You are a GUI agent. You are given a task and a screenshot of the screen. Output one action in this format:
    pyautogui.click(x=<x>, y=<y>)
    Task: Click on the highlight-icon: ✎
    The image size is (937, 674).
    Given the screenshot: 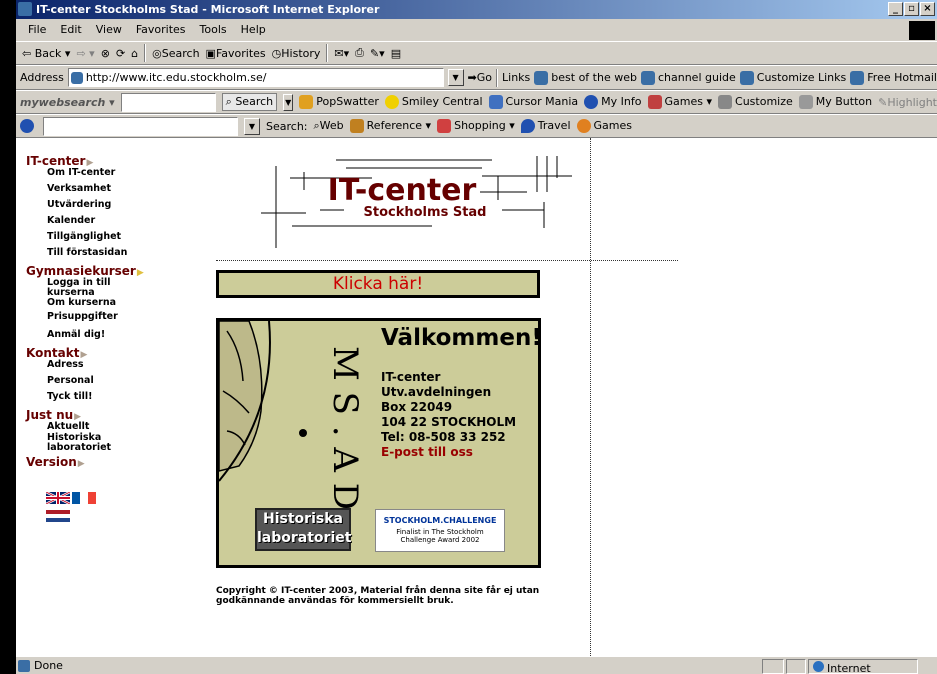 What is the action you would take?
    pyautogui.click(x=883, y=102)
    